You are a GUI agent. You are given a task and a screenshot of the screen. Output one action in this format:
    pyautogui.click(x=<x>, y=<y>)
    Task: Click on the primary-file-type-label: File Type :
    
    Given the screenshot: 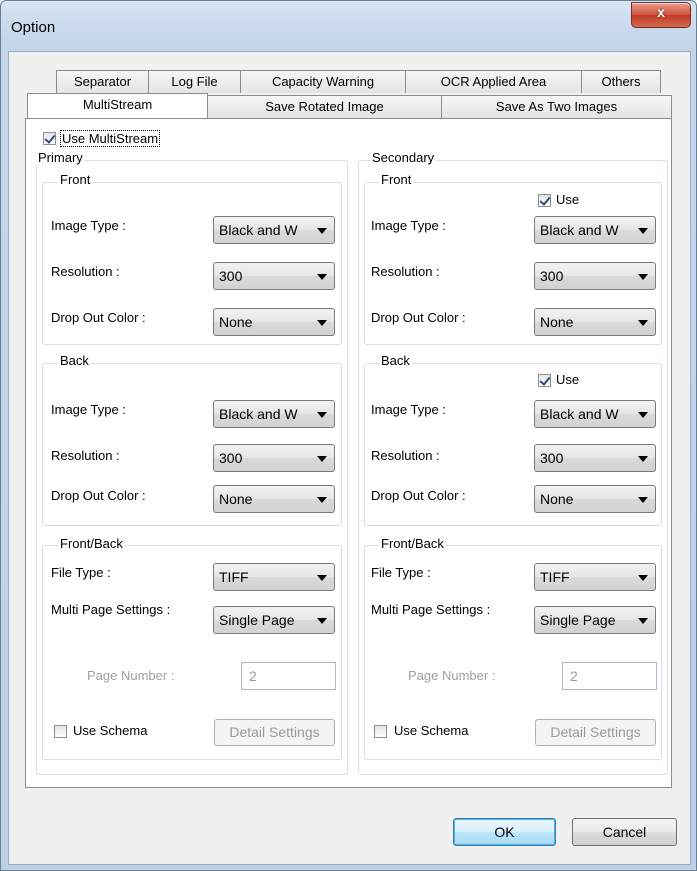 What is the action you would take?
    pyautogui.click(x=81, y=572)
    